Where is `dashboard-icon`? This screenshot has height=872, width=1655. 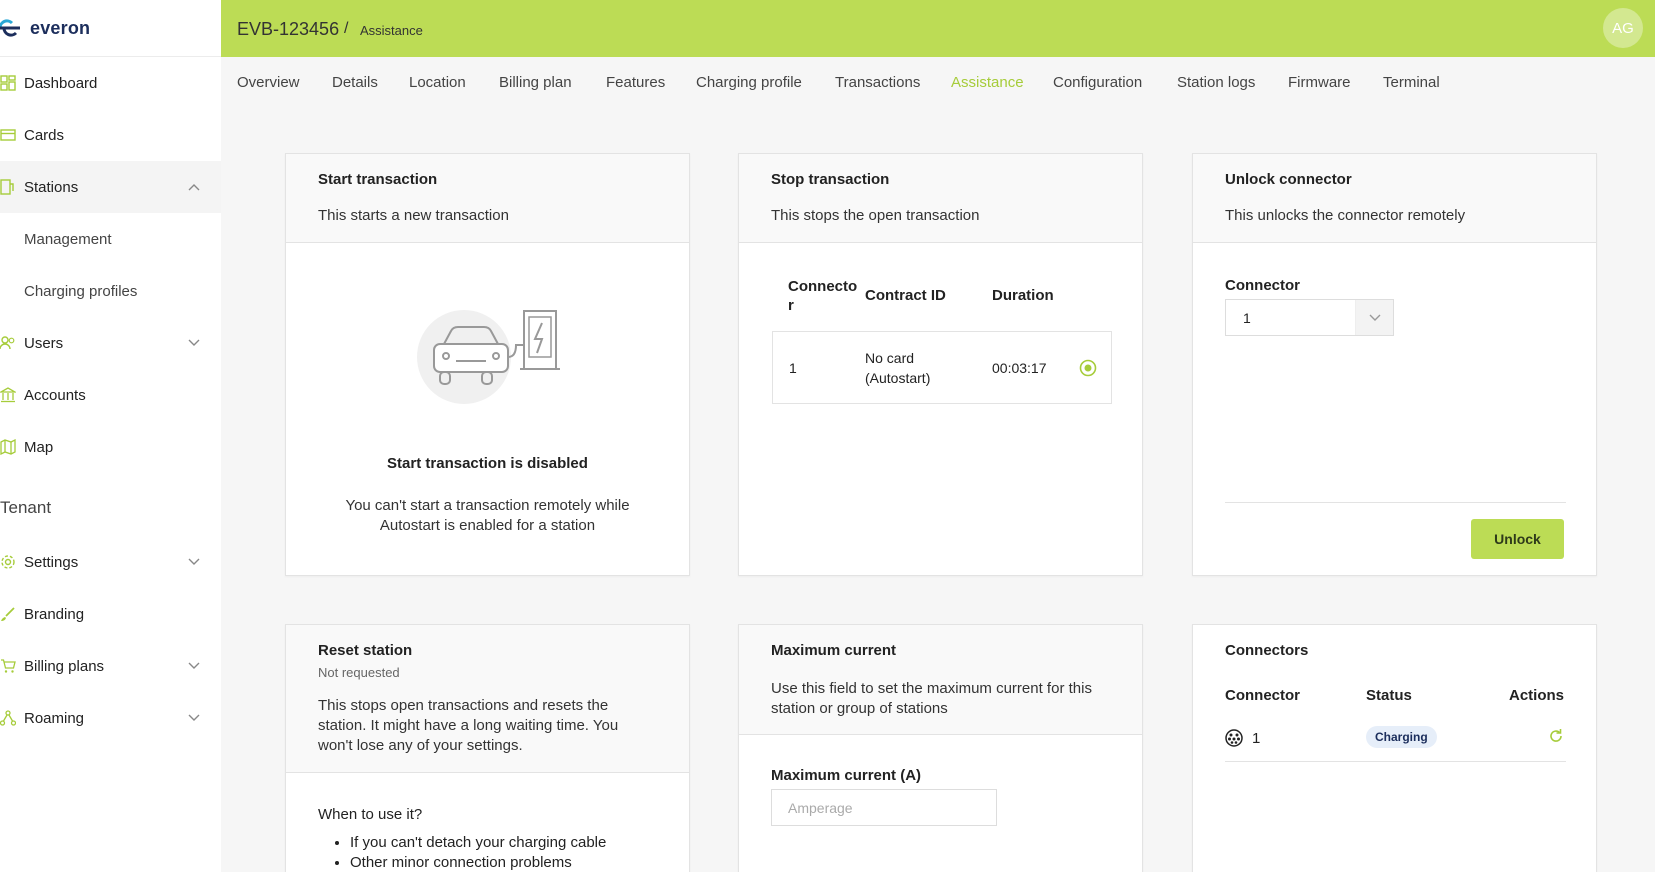 dashboard-icon is located at coordinates (8, 83).